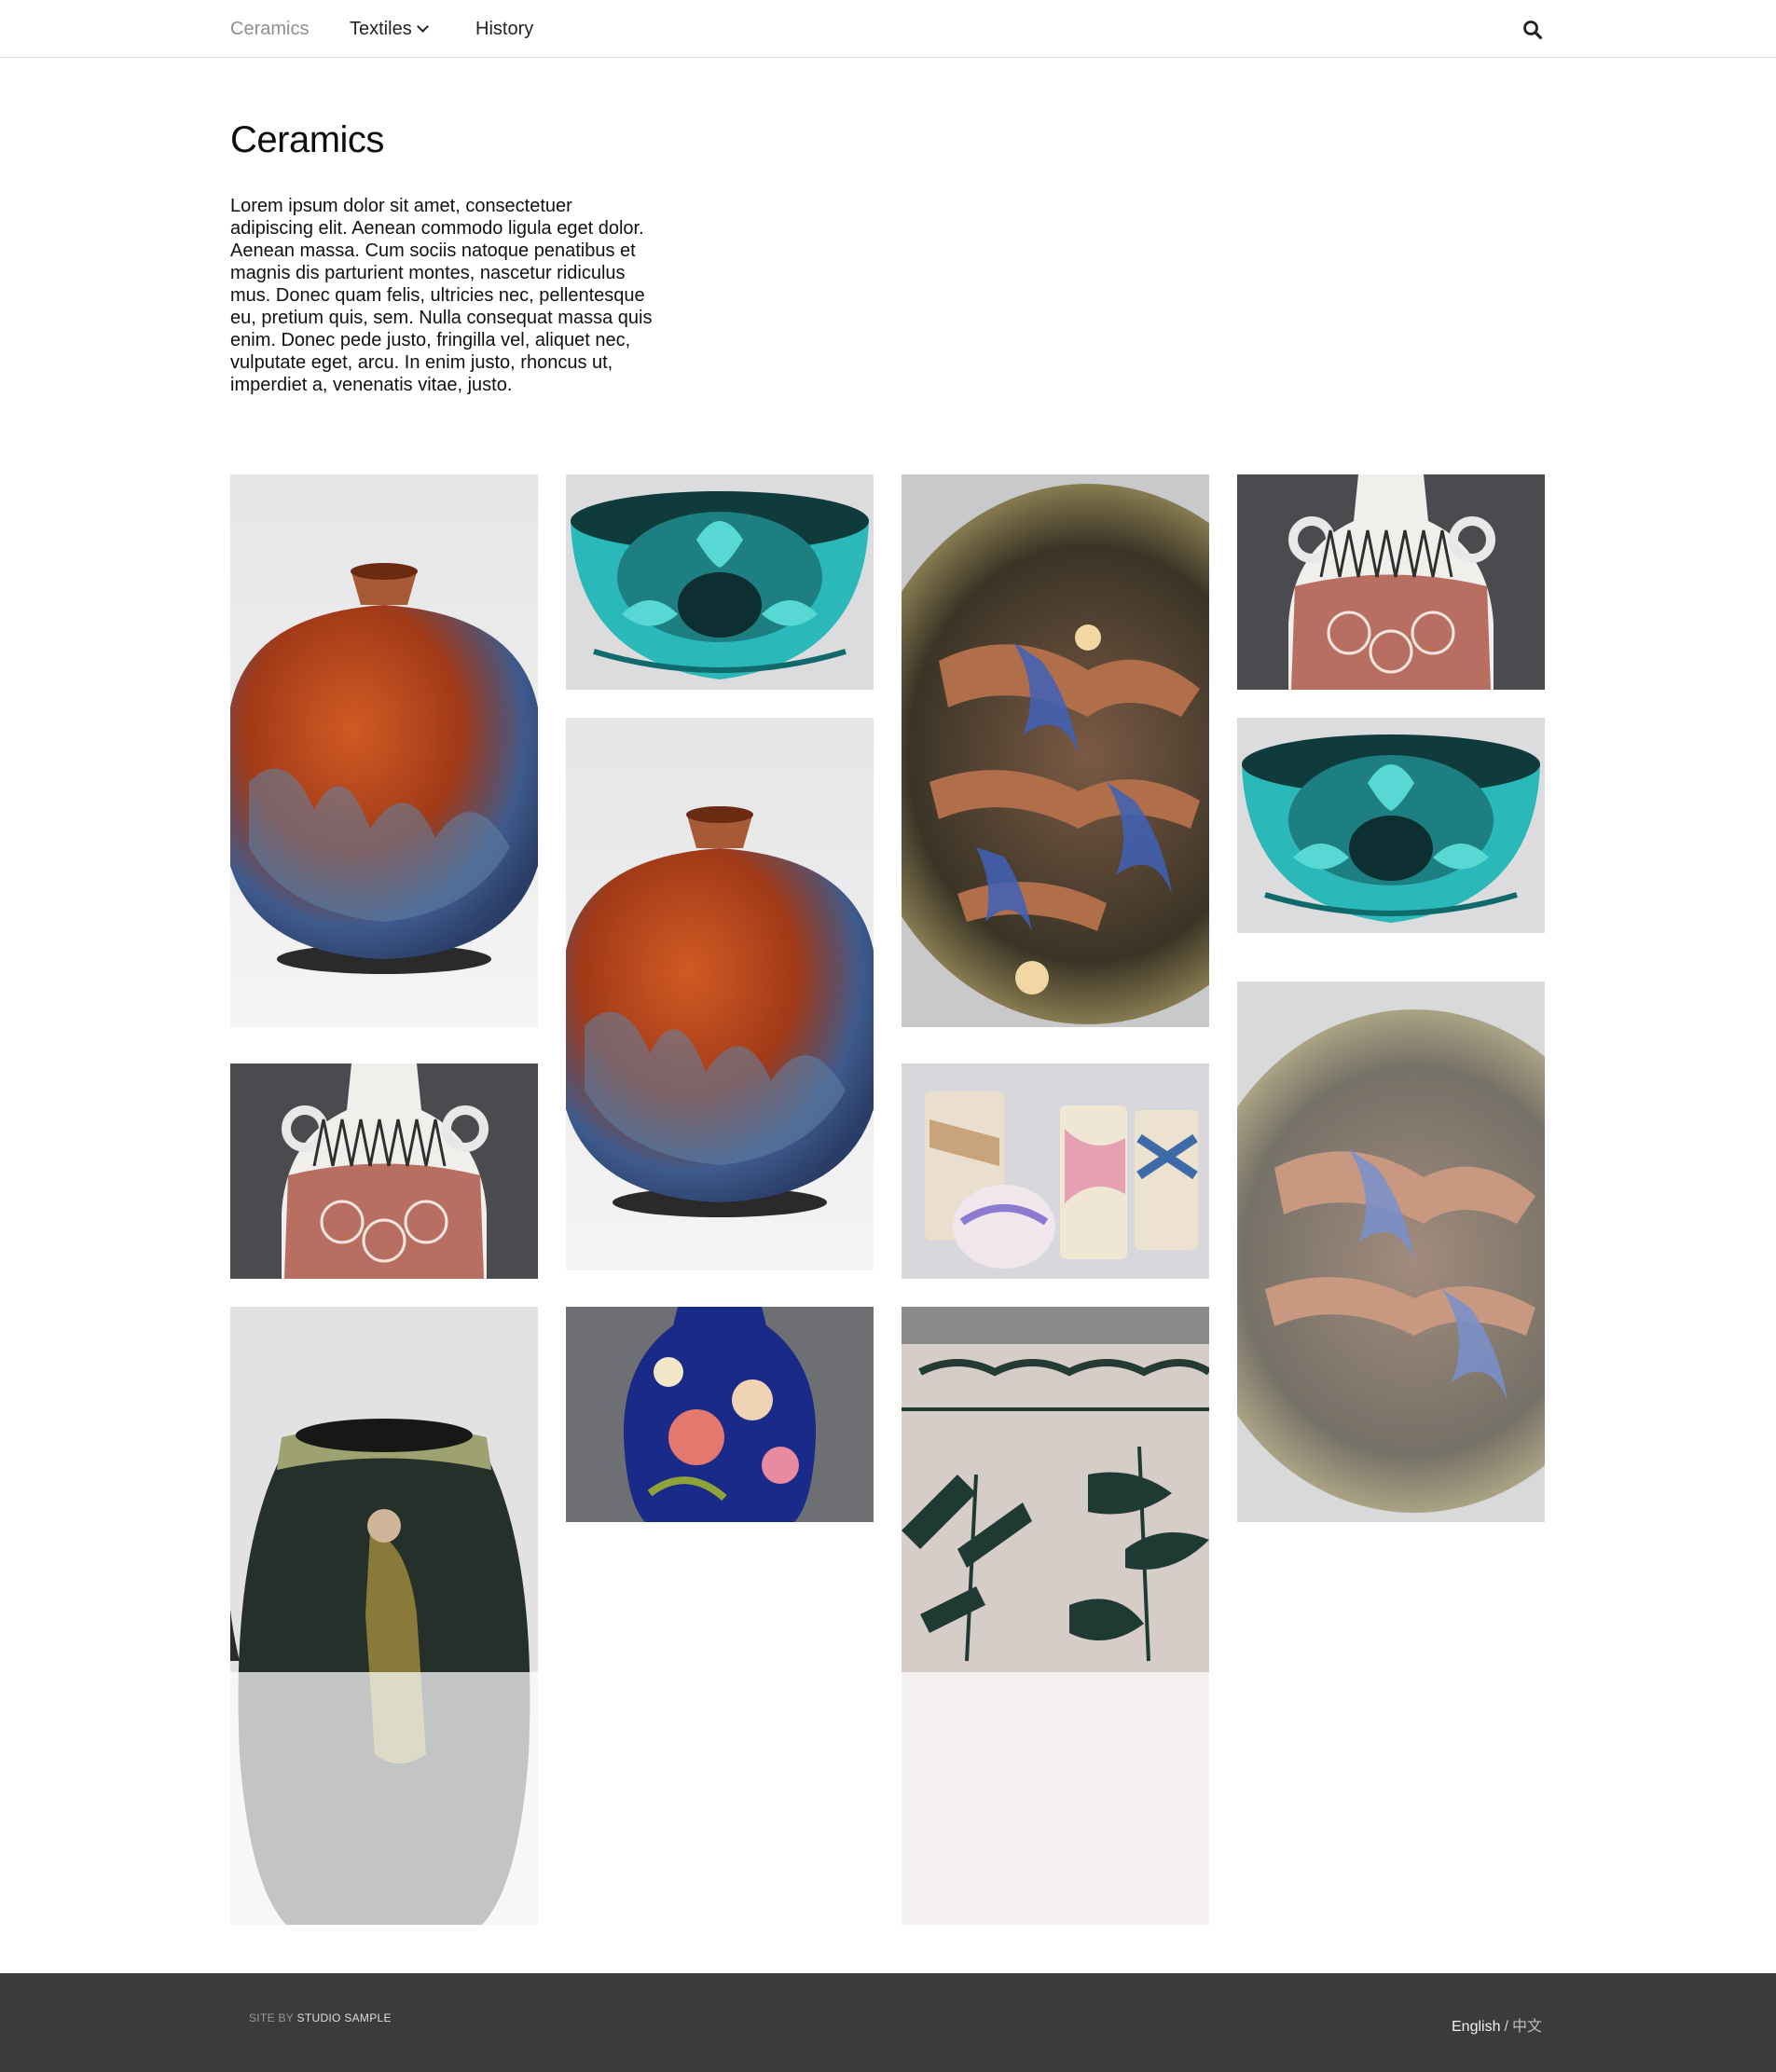 The height and width of the screenshot is (2072, 1776). I want to click on gallery-item-raku-vase, so click(384, 750).